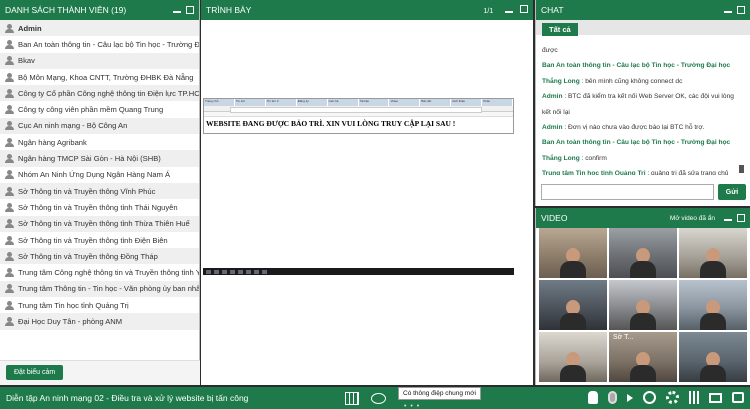 The height and width of the screenshot is (409, 750). What do you see at coordinates (741, 169) in the screenshot?
I see `chat-scrollbar` at bounding box center [741, 169].